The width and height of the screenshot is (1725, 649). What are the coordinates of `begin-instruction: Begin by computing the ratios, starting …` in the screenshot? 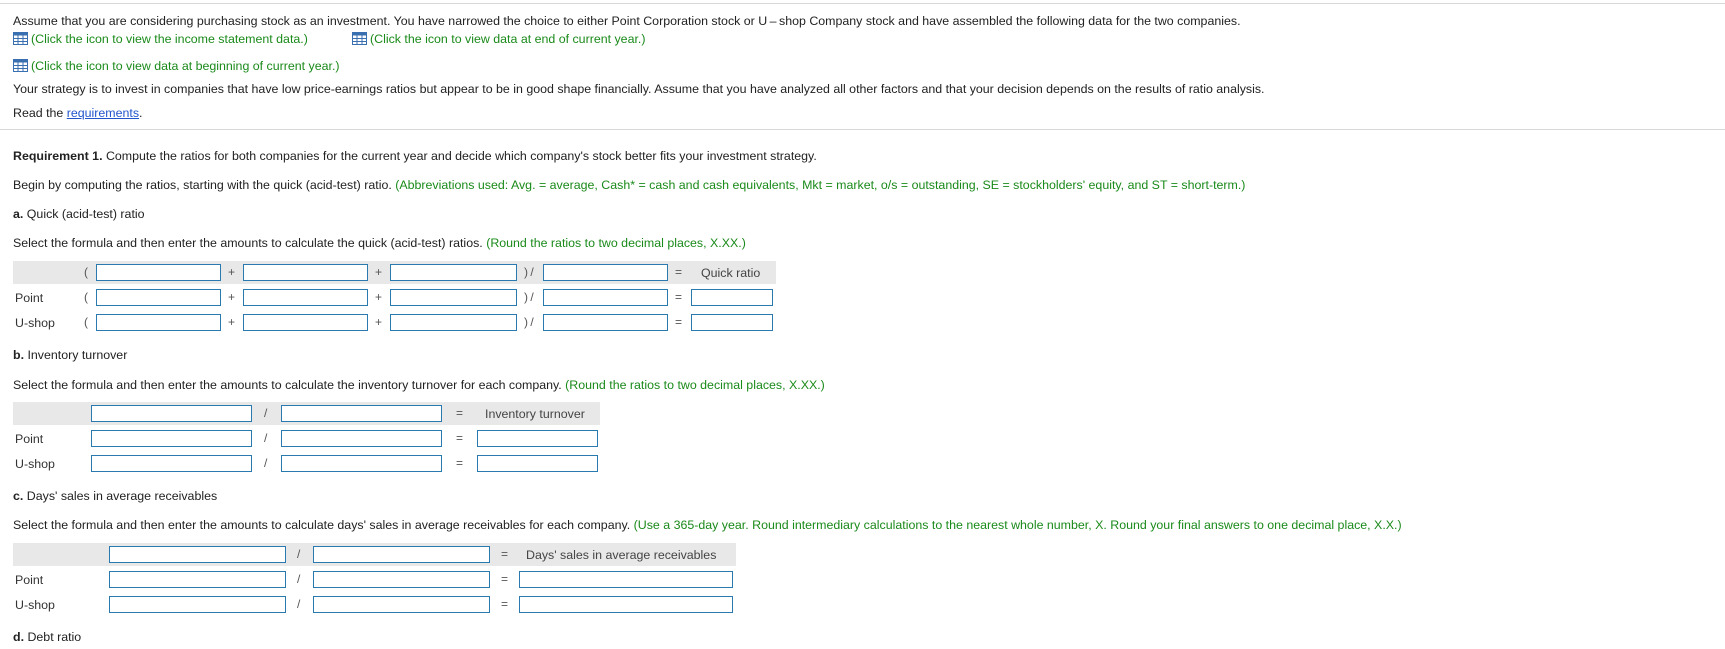 It's located at (629, 185).